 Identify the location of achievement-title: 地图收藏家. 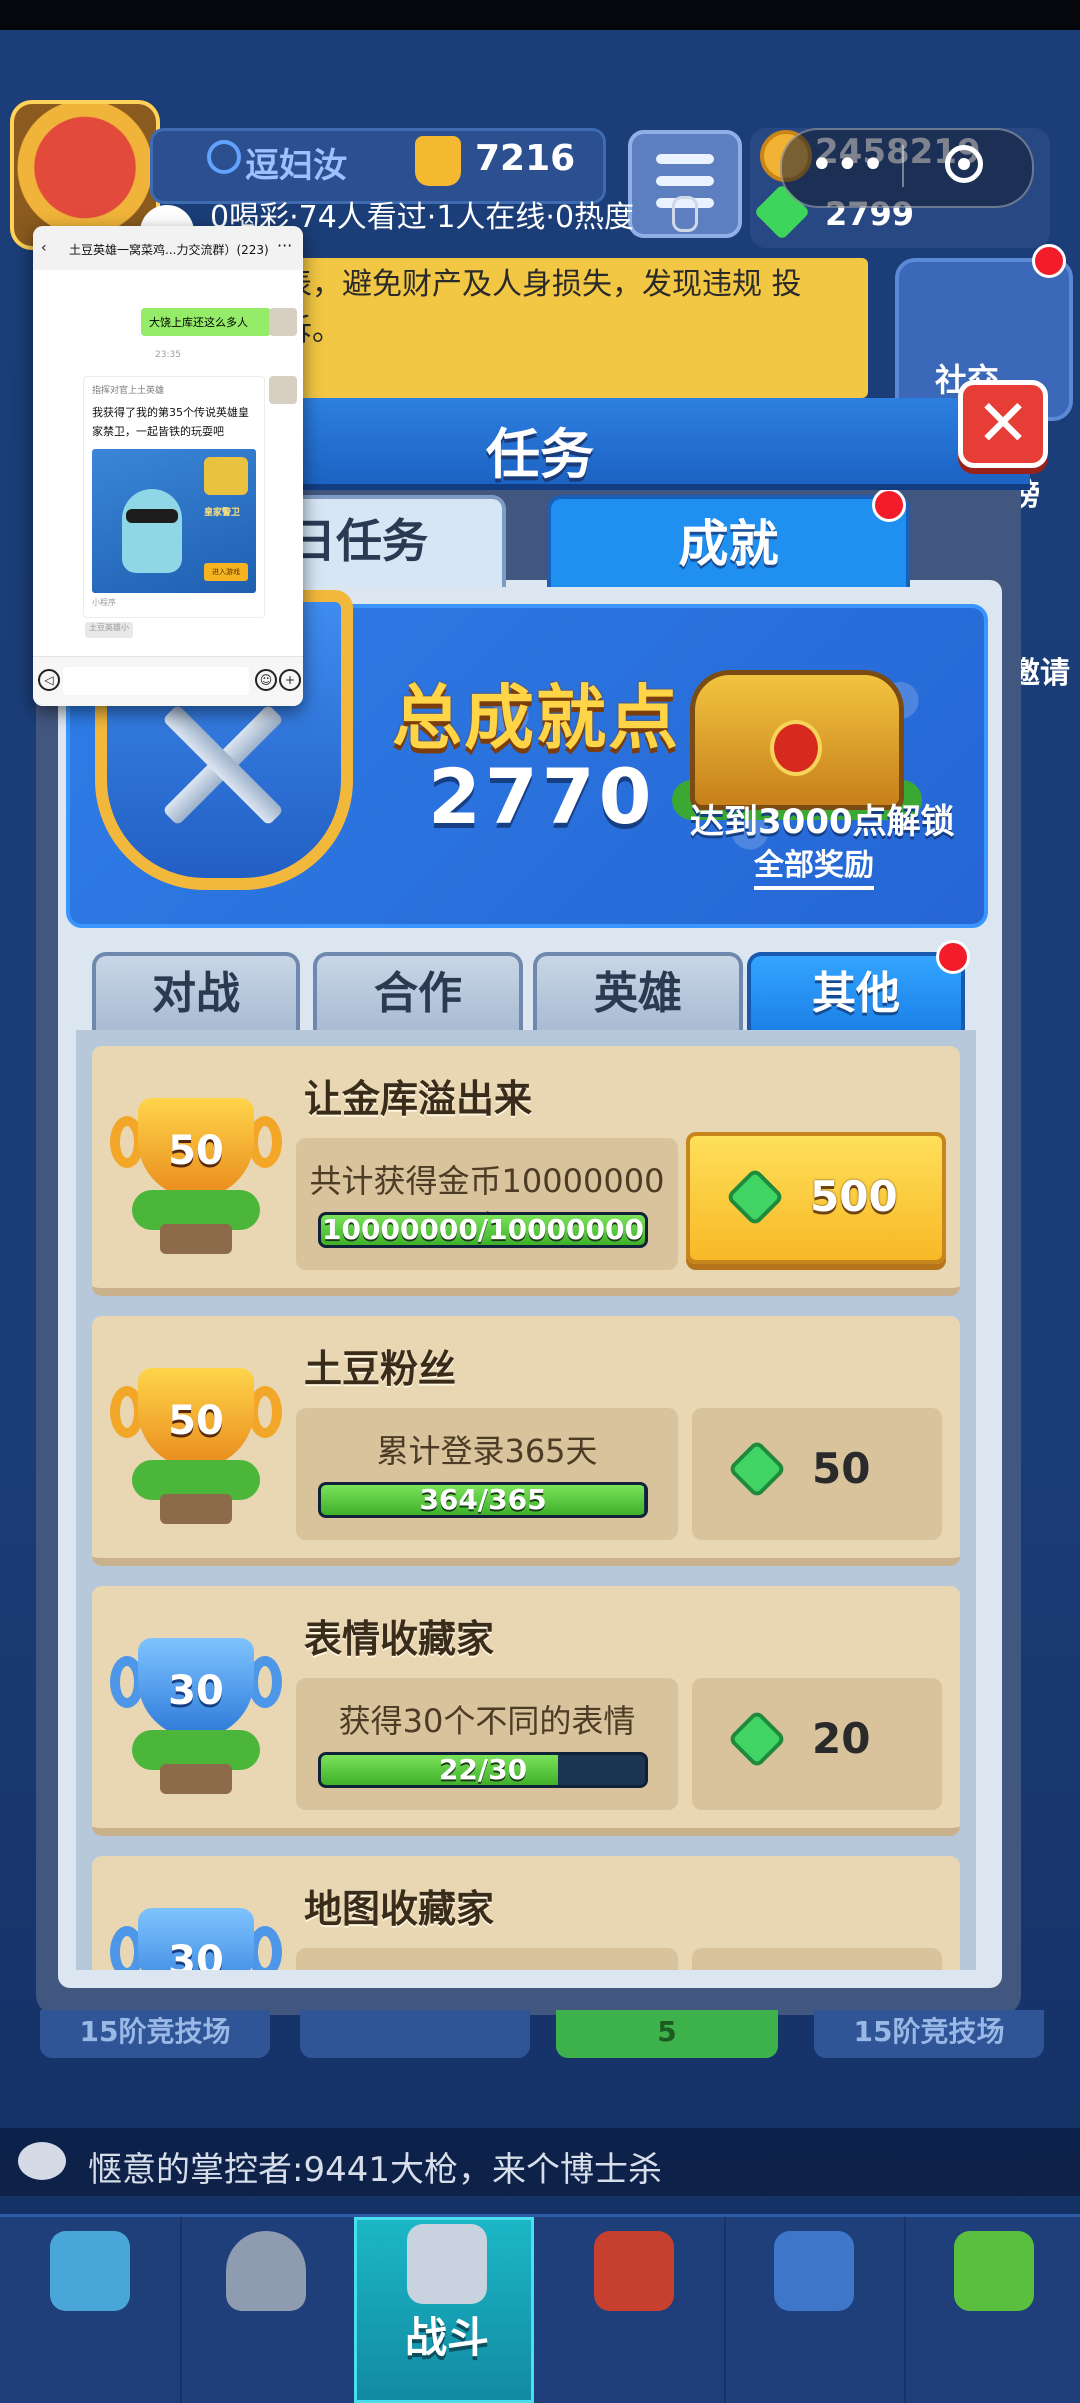
(399, 1909).